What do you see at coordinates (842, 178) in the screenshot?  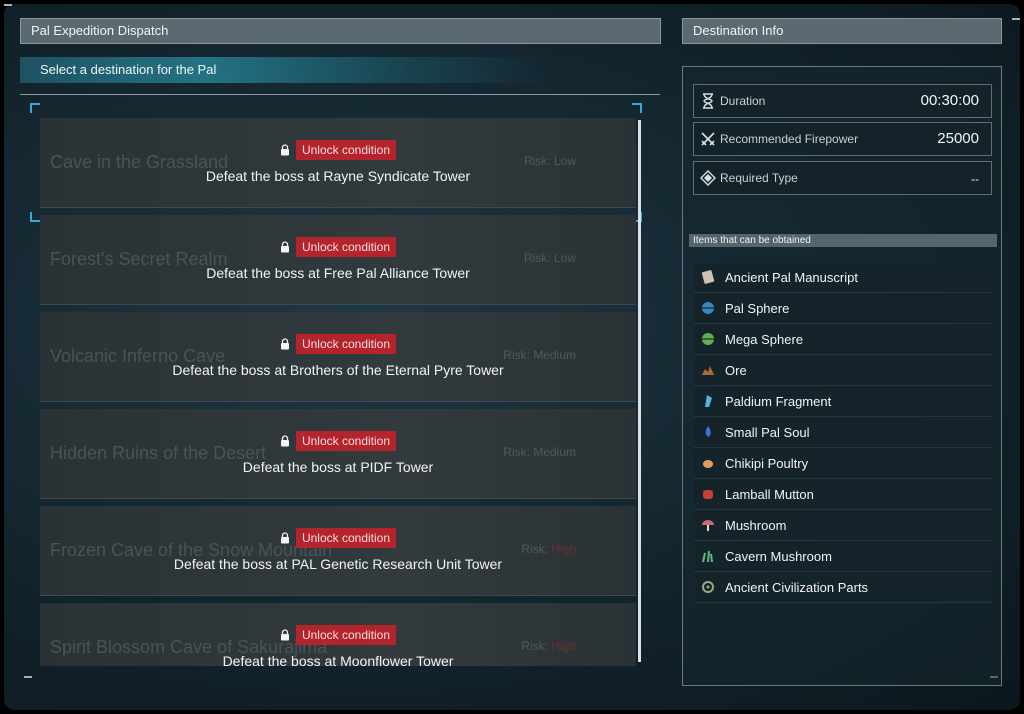 I see `required-type-row: Required Type --` at bounding box center [842, 178].